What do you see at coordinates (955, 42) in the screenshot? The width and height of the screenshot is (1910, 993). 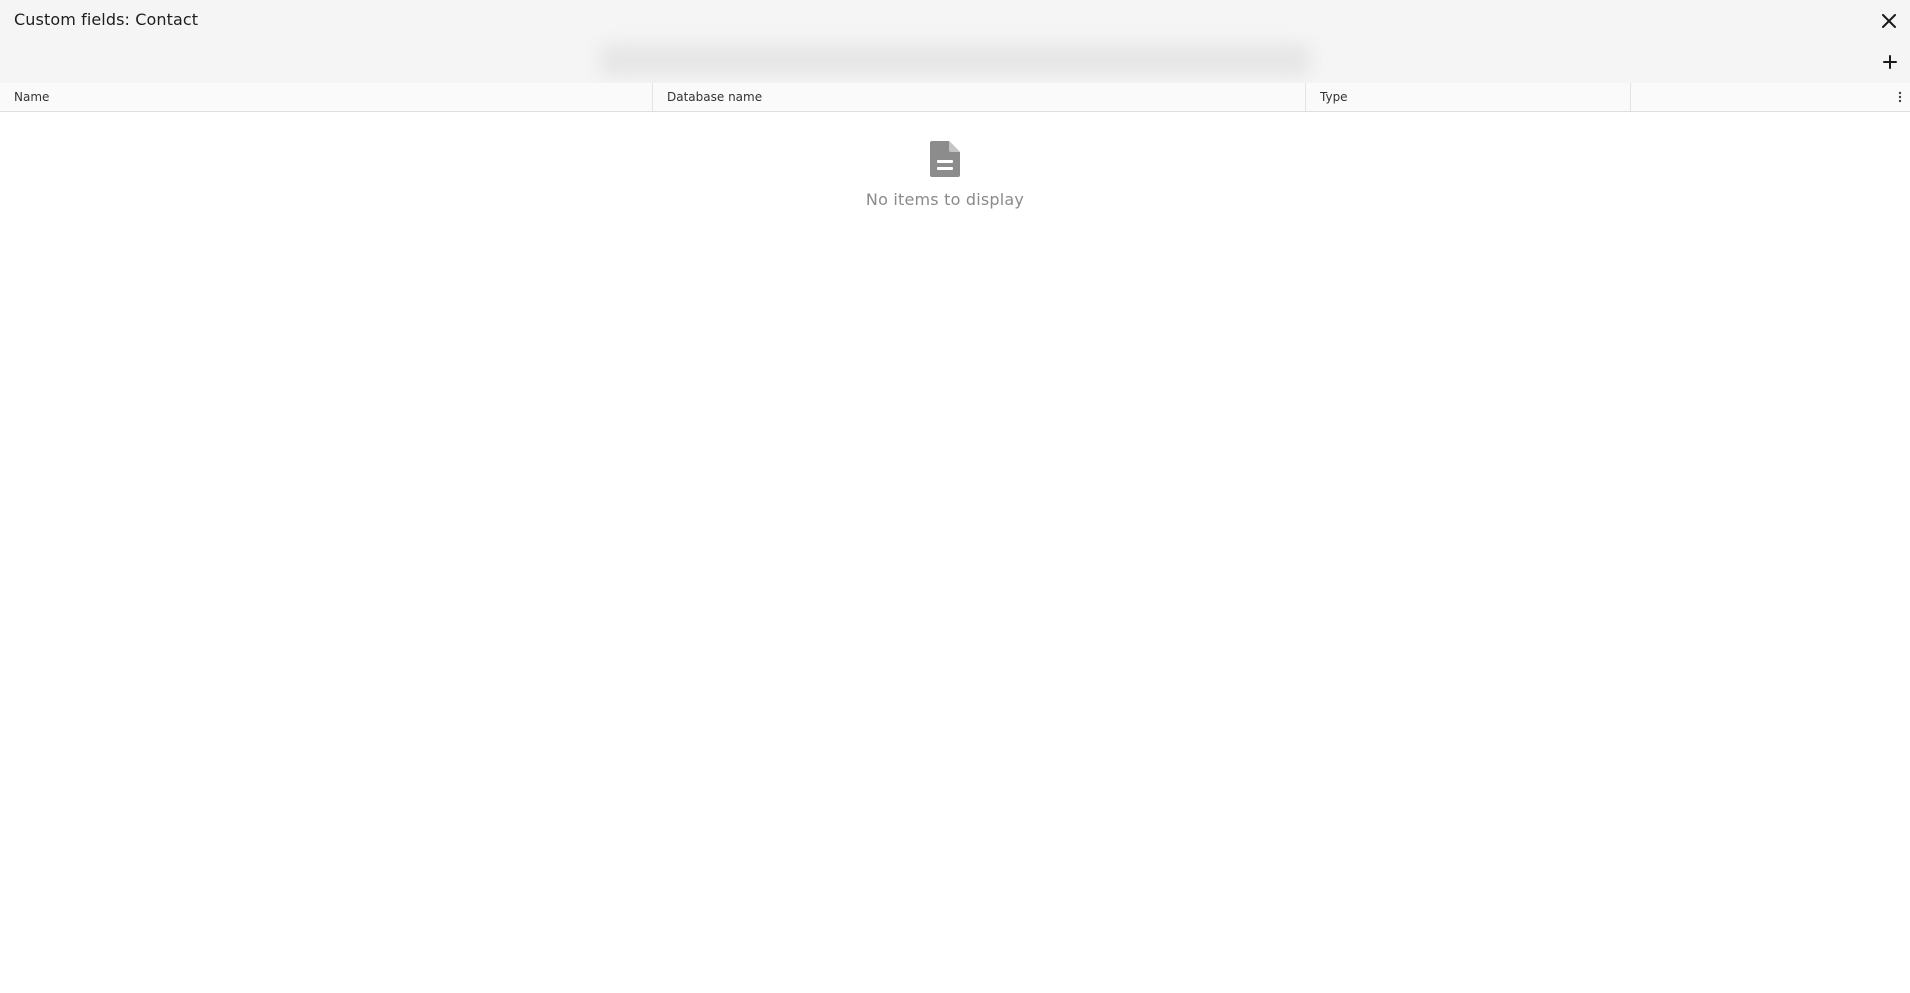 I see `dialog-header: Custom fields: Contact` at bounding box center [955, 42].